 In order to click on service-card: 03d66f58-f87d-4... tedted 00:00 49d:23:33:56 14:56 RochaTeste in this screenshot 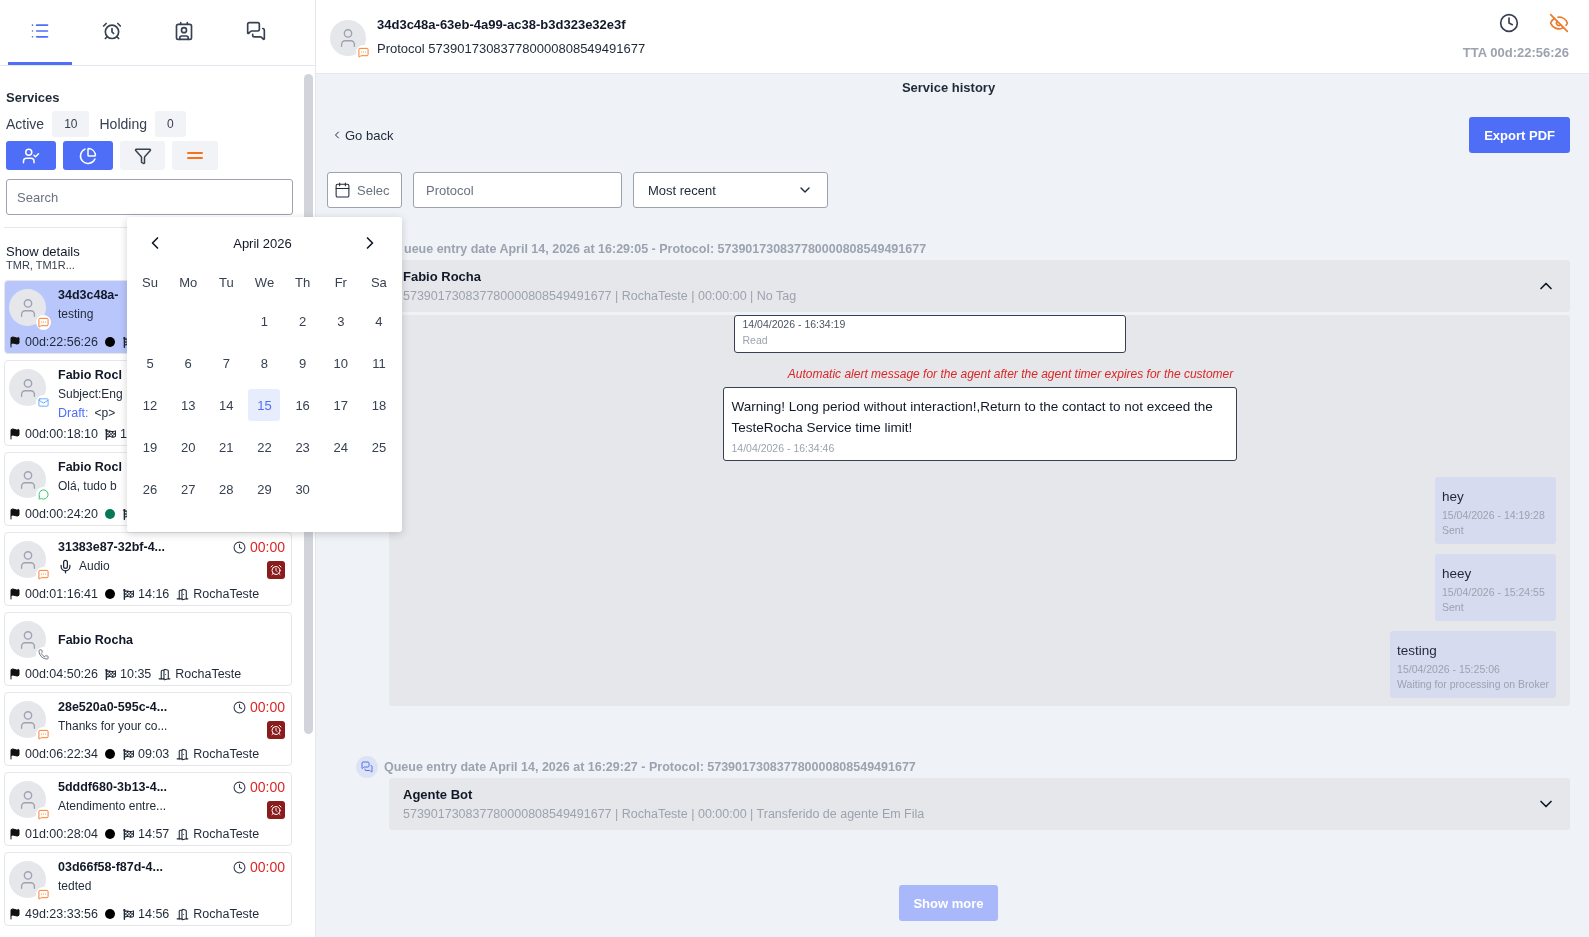, I will do `click(148, 889)`.